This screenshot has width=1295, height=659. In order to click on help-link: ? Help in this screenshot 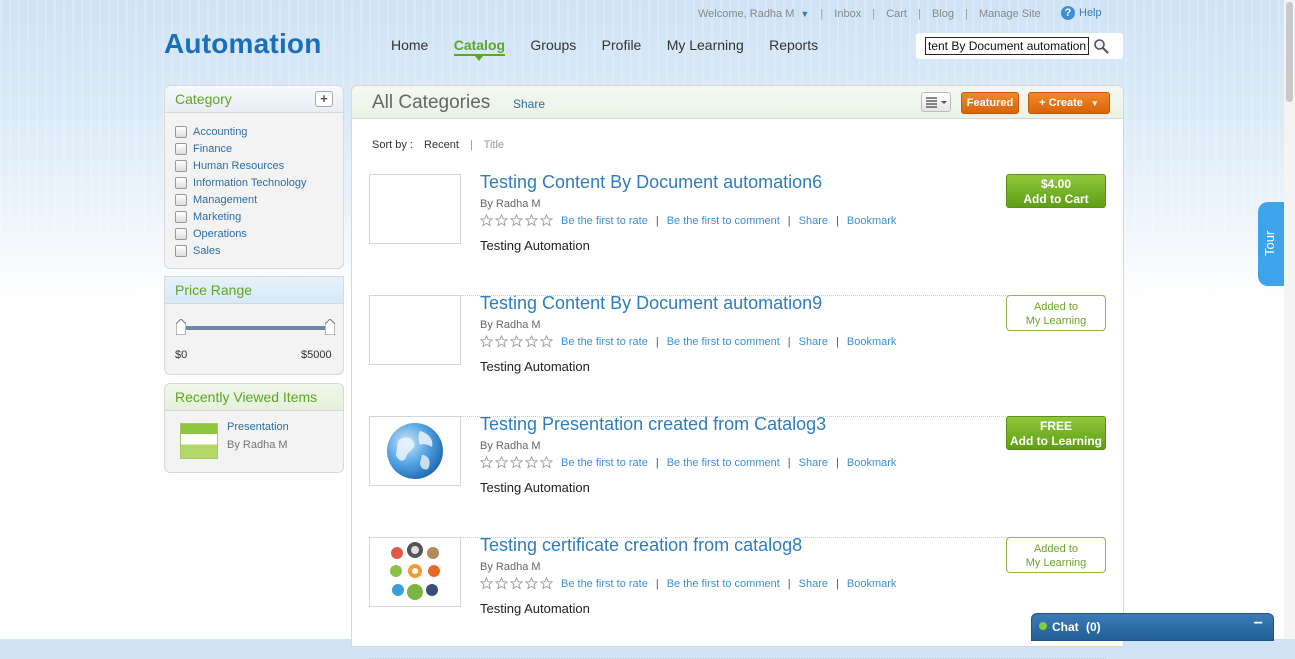, I will do `click(1081, 13)`.